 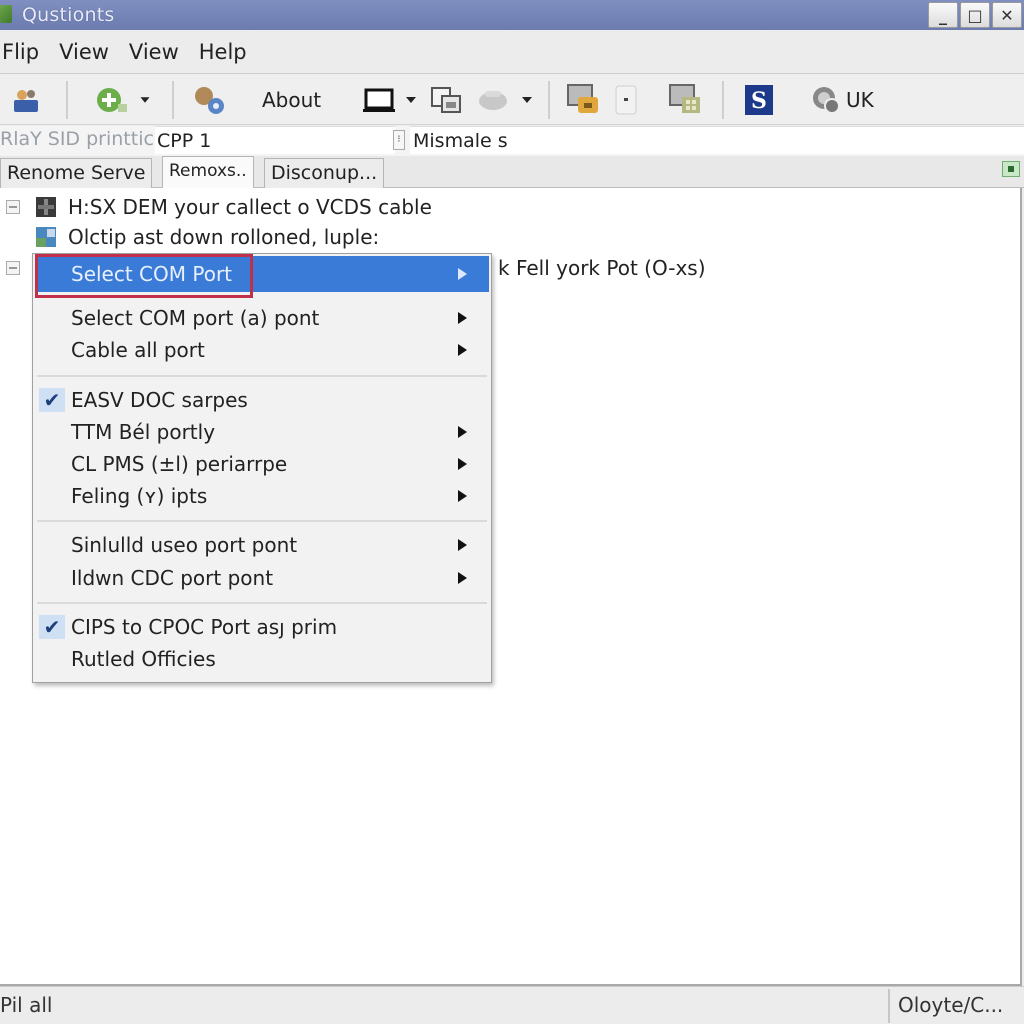 What do you see at coordinates (262, 627) in the screenshot?
I see `menu-item-cips-to-cpoc: ✔ CIPS to CPOC Port asȷ prim` at bounding box center [262, 627].